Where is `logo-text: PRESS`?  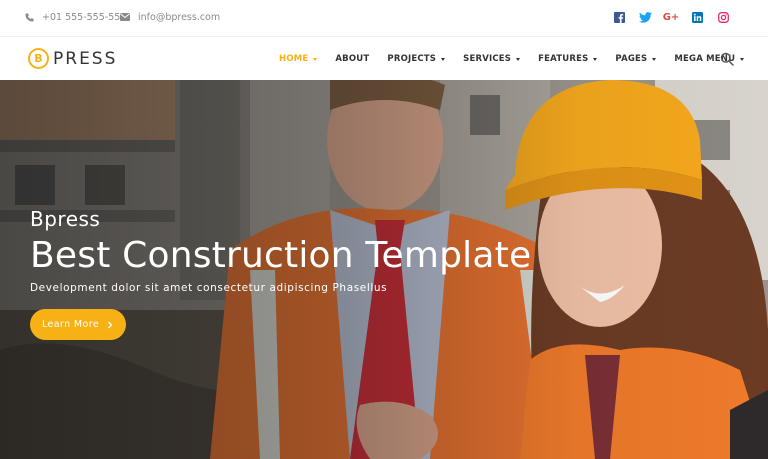 logo-text: PRESS is located at coordinates (85, 58).